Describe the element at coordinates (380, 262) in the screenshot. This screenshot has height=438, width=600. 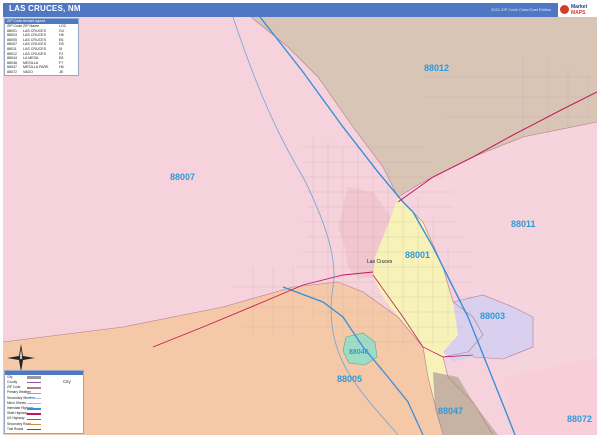
I see `city-label-las-cruces: Las Cruces` at that location.